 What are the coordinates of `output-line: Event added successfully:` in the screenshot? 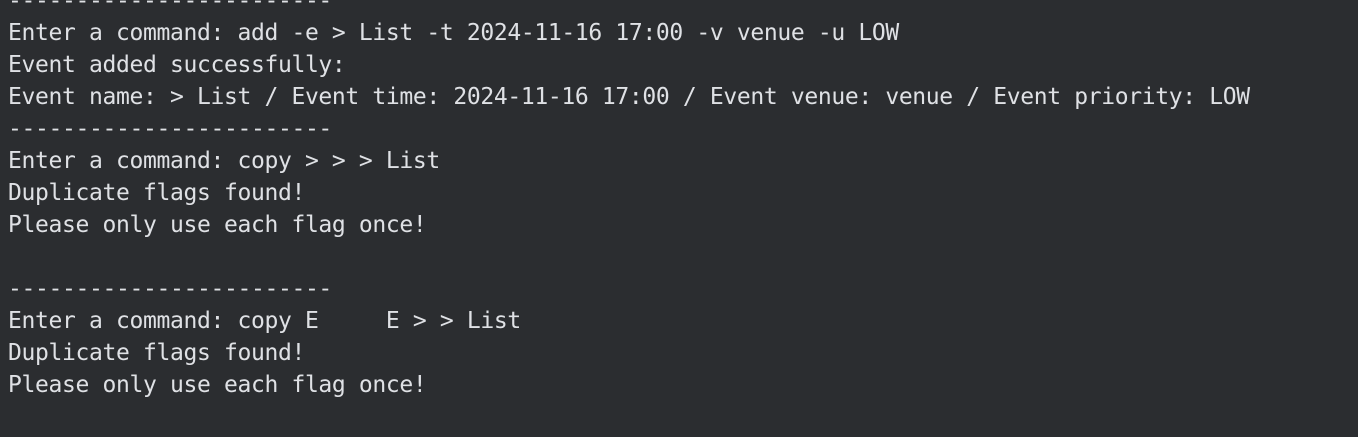 It's located at (177, 65).